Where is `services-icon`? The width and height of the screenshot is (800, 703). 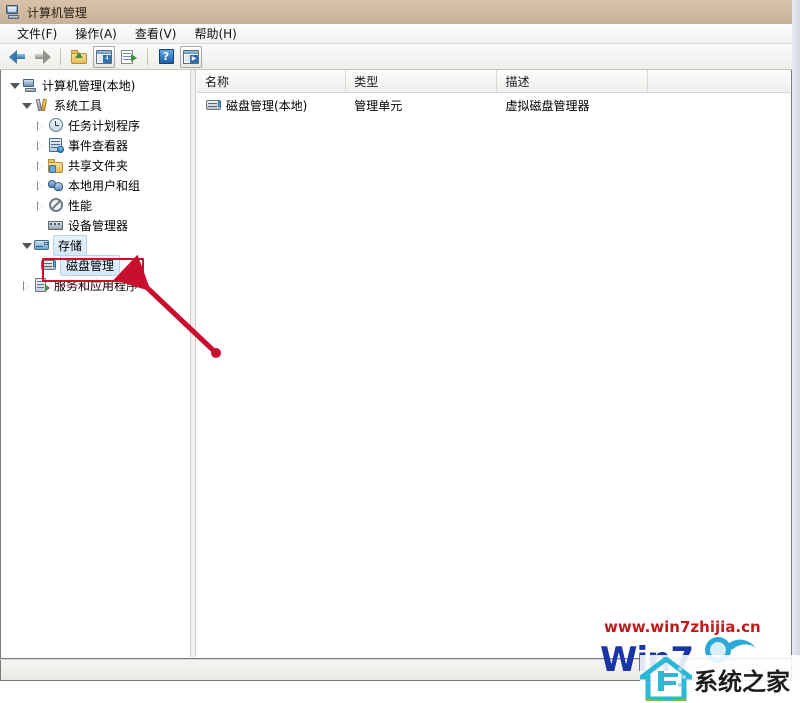
services-icon is located at coordinates (42, 285).